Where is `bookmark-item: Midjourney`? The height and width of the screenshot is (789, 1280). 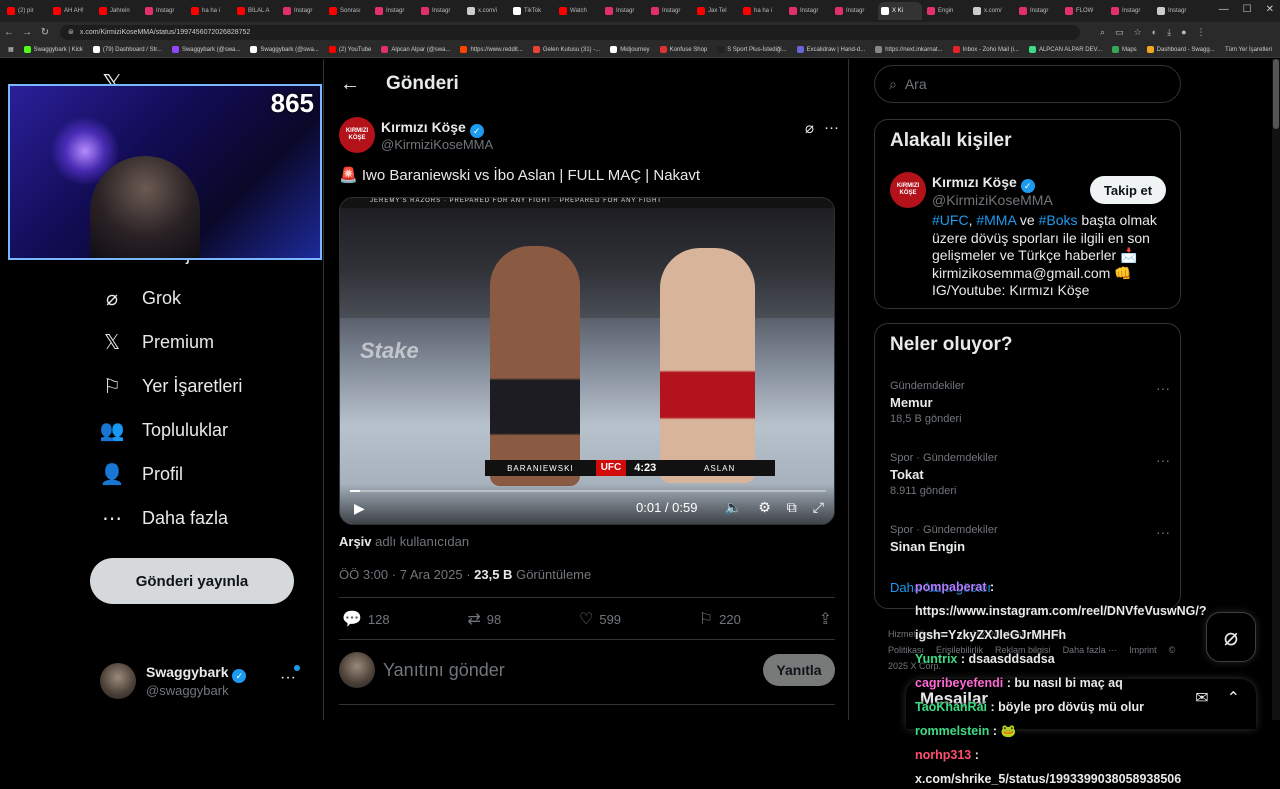 bookmark-item: Midjourney is located at coordinates (630, 49).